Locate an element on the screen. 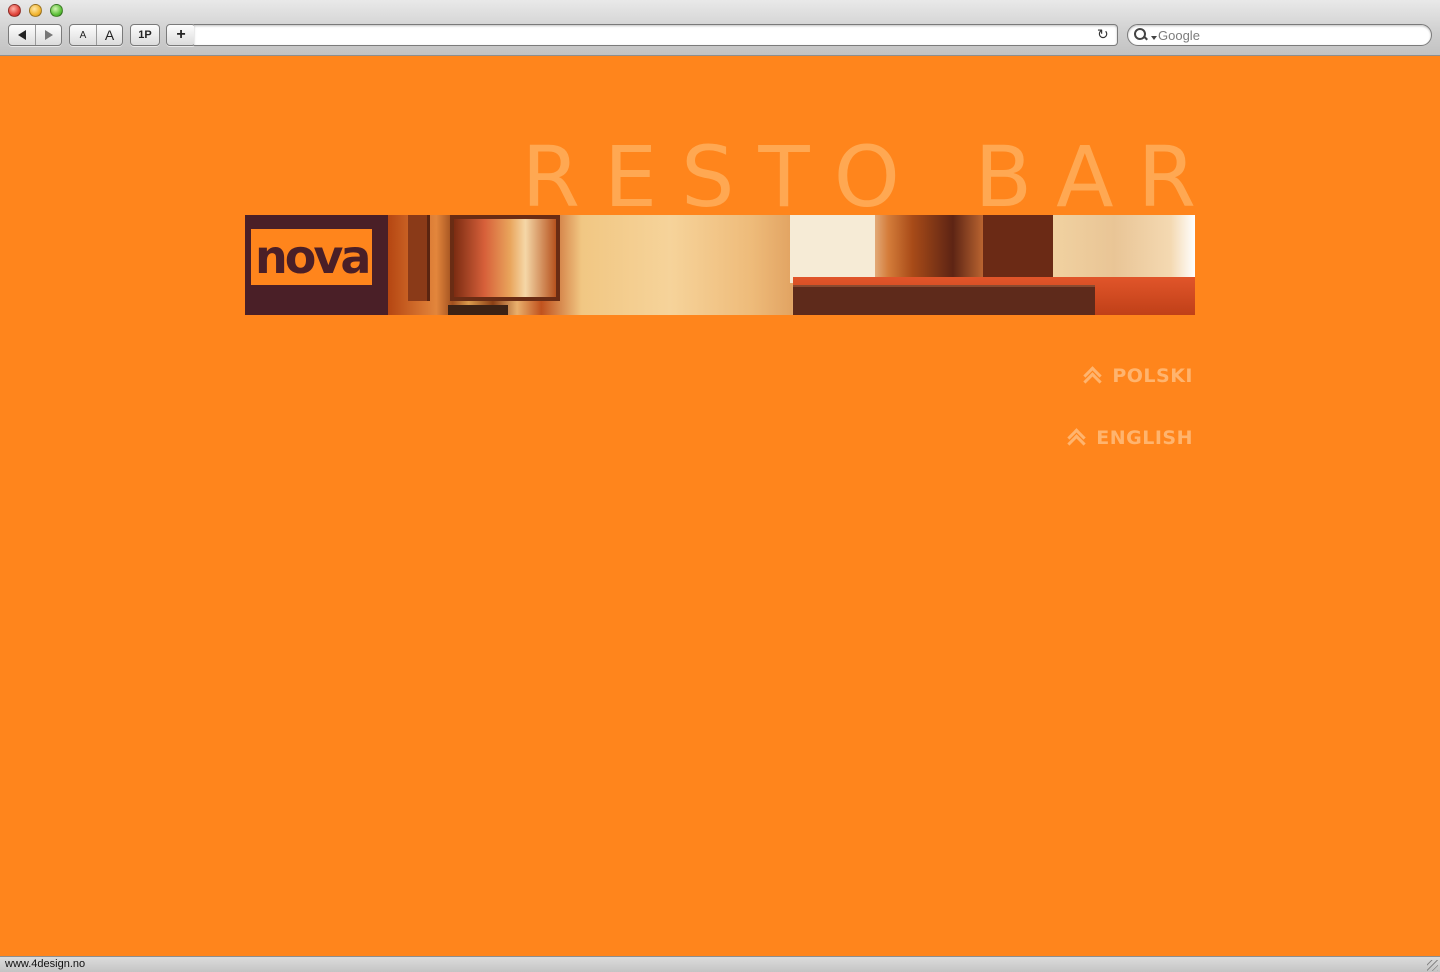 This screenshot has width=1440, height=972. reader-button: 1P is located at coordinates (145, 35).